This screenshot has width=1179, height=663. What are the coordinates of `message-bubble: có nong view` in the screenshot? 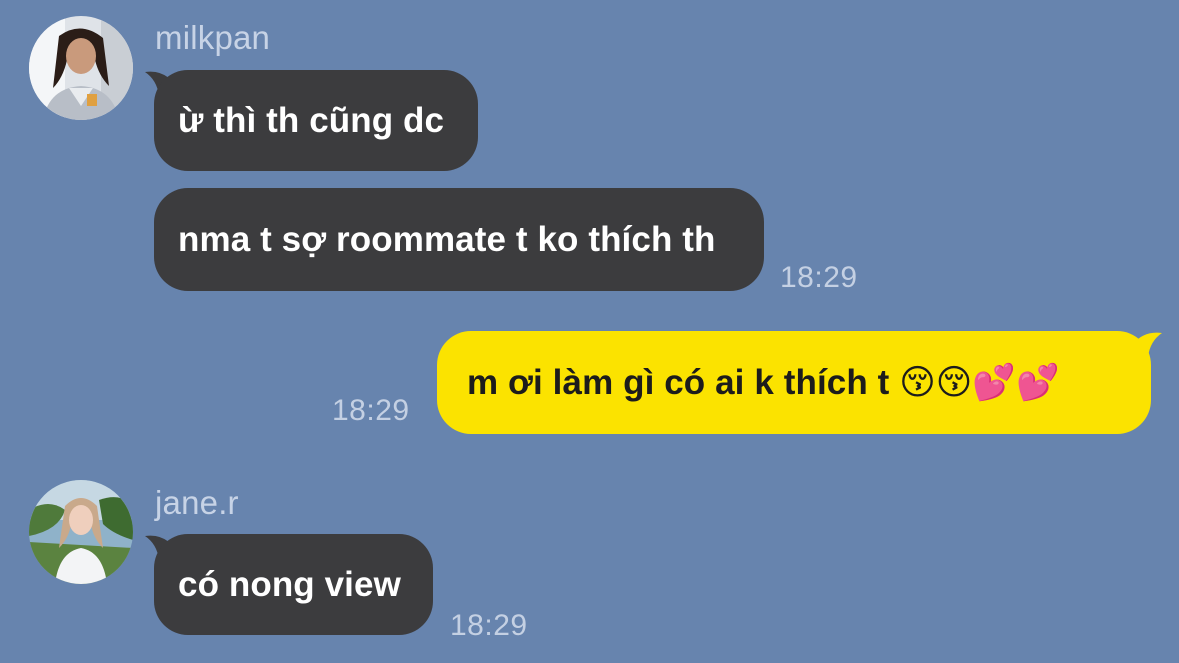 It's located at (293, 584).